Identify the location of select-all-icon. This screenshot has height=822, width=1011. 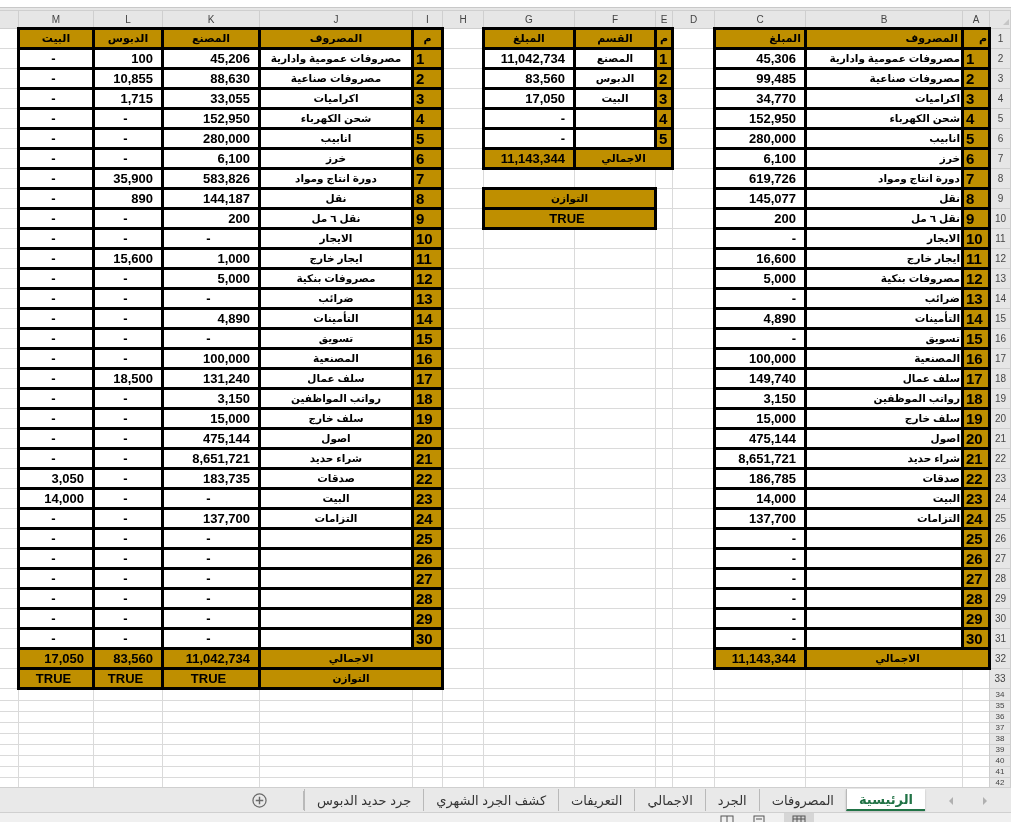
(1006, 22).